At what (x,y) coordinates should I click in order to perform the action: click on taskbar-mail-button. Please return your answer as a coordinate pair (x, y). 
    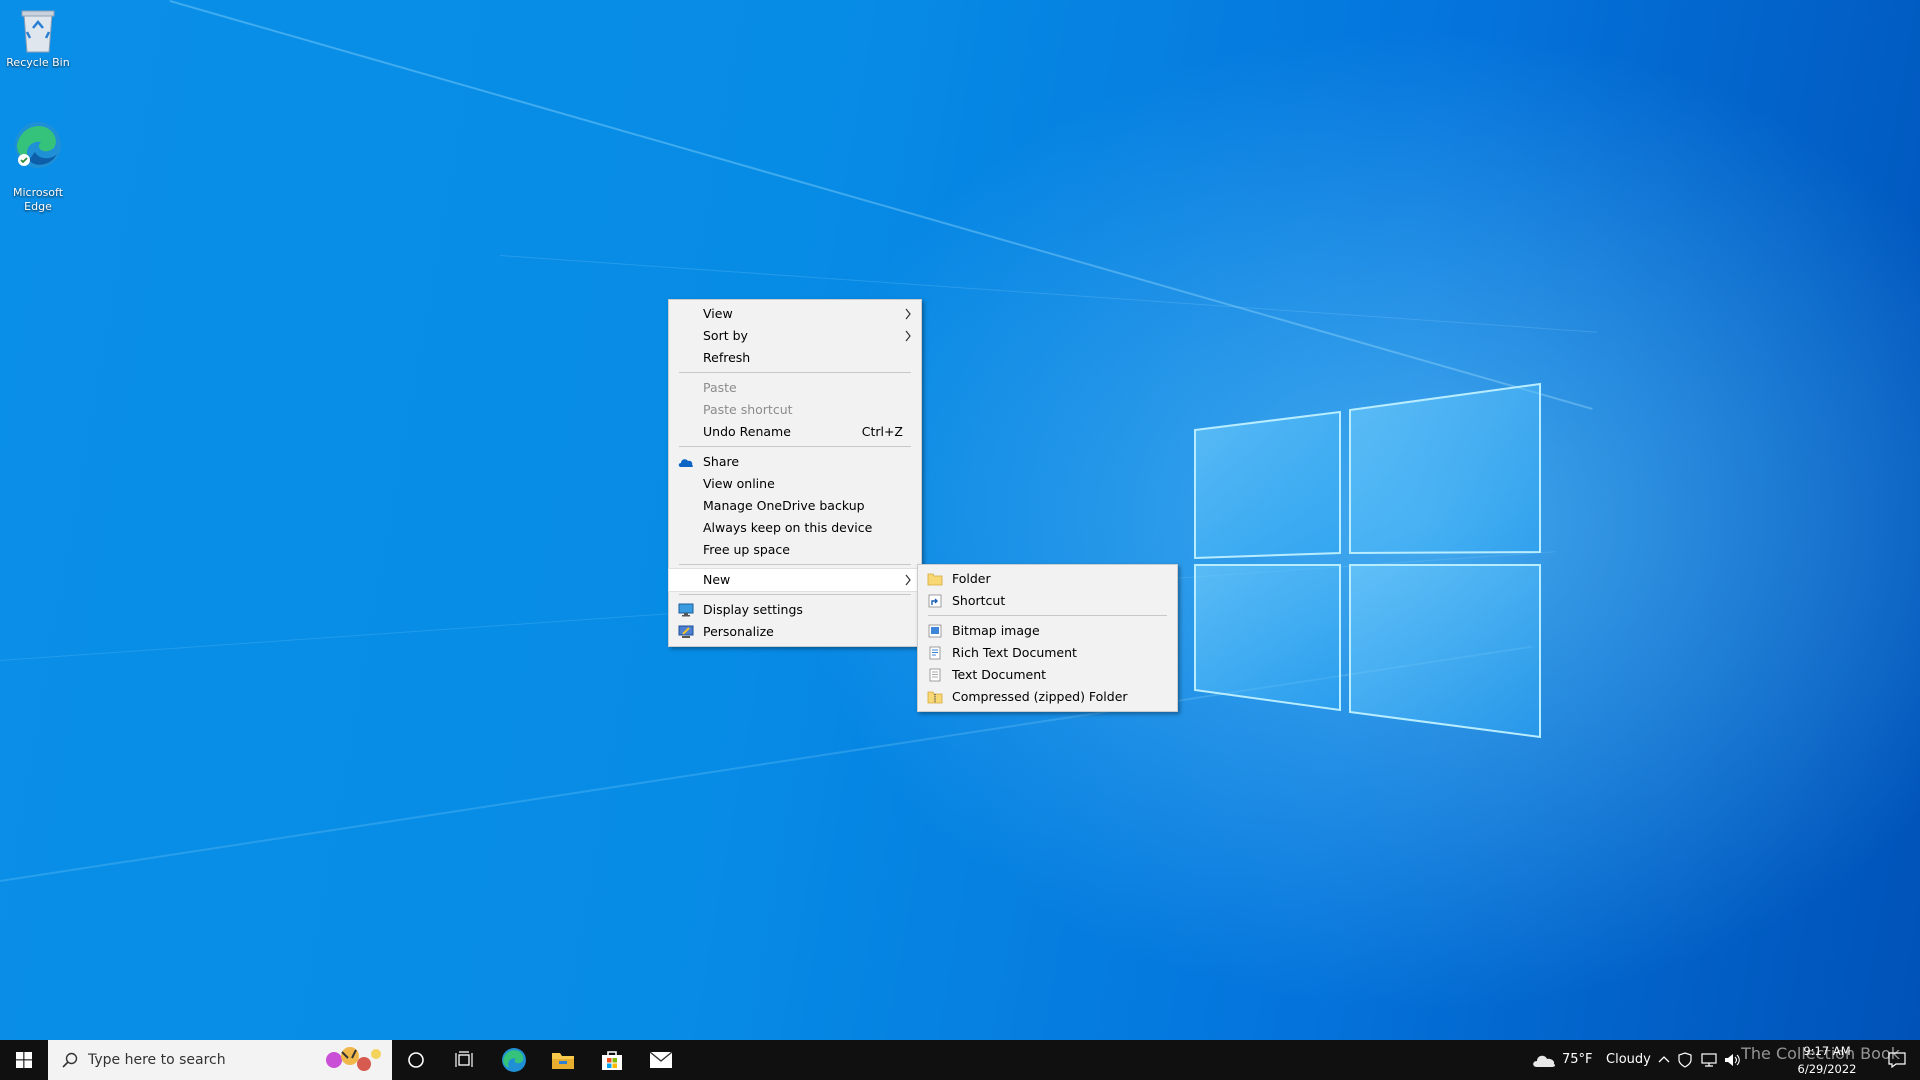
    Looking at the image, I should click on (661, 1060).